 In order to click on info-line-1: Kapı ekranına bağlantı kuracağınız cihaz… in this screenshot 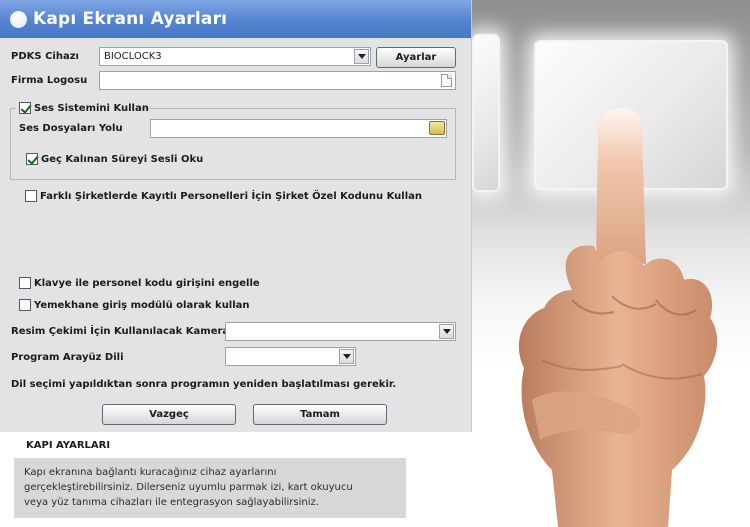, I will do `click(150, 472)`.